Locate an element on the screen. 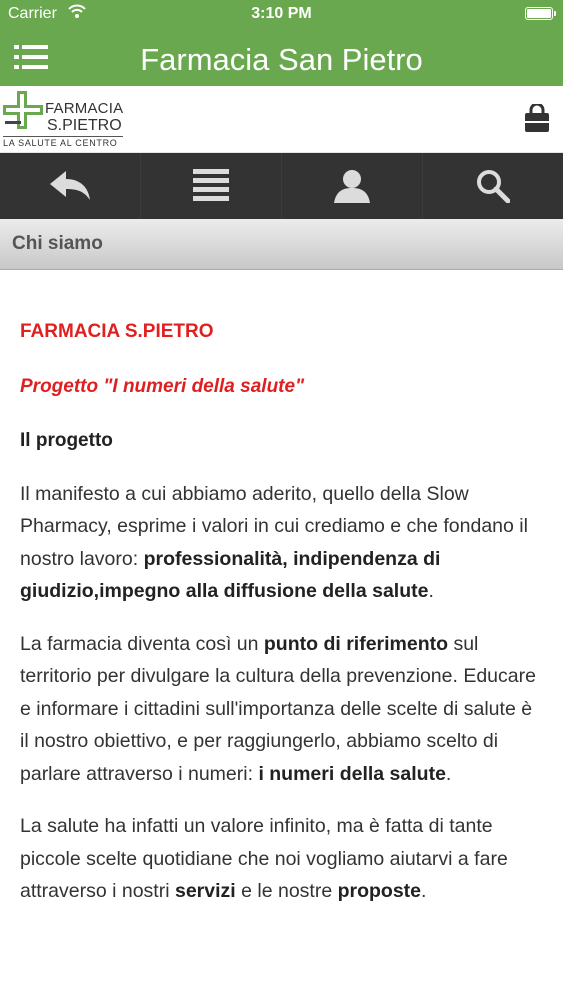 Image resolution: width=563 pixels, height=1000 pixels. list-button is located at coordinates (211, 186).